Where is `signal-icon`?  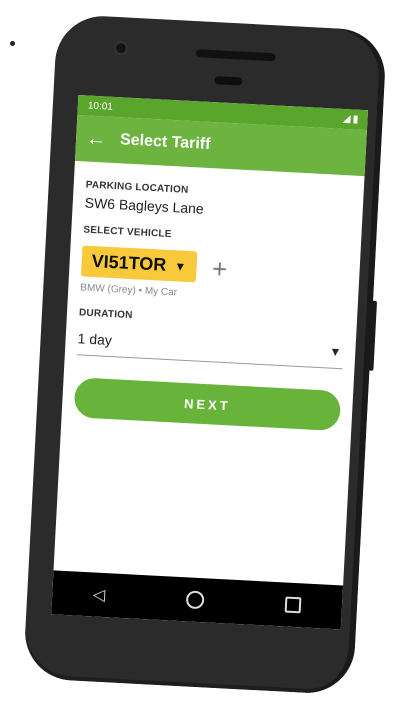
signal-icon is located at coordinates (346, 119).